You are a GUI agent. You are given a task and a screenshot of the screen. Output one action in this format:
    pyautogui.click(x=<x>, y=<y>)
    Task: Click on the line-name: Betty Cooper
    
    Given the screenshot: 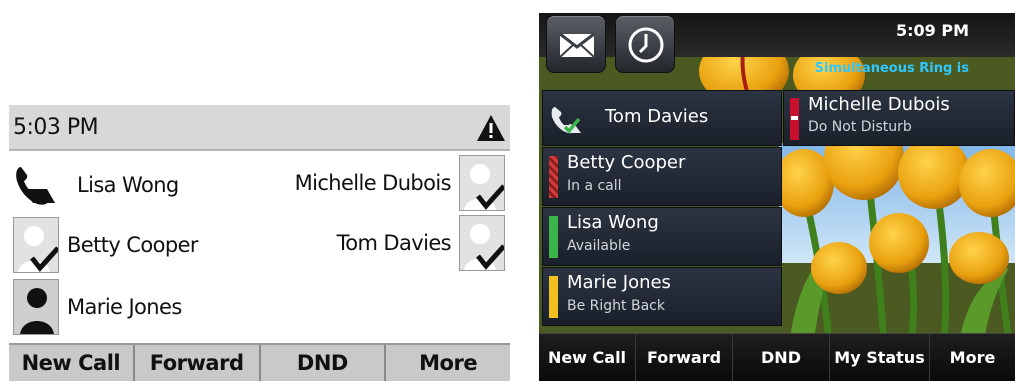 What is the action you would take?
    pyautogui.click(x=626, y=162)
    